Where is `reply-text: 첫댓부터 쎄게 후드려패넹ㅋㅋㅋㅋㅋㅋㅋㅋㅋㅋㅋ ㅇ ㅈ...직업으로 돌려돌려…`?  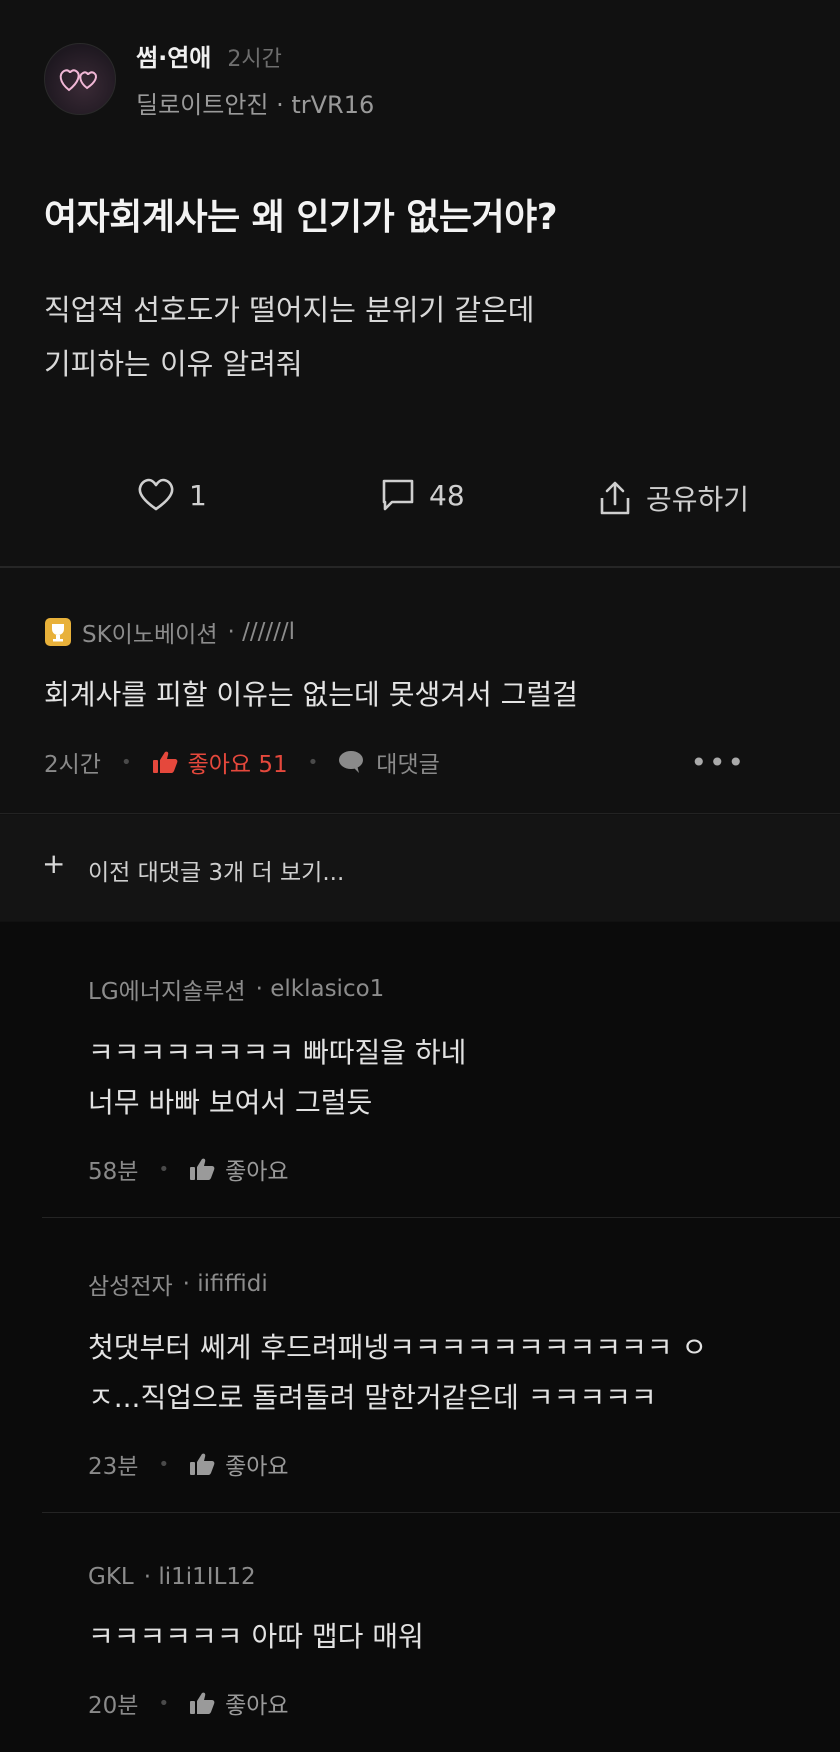 reply-text: 첫댓부터 쎄게 후드려패넹ㅋㅋㅋㅋㅋㅋㅋㅋㅋㅋㅋ ㅇ ㅈ...직업으로 돌려돌려… is located at coordinates (448, 1373).